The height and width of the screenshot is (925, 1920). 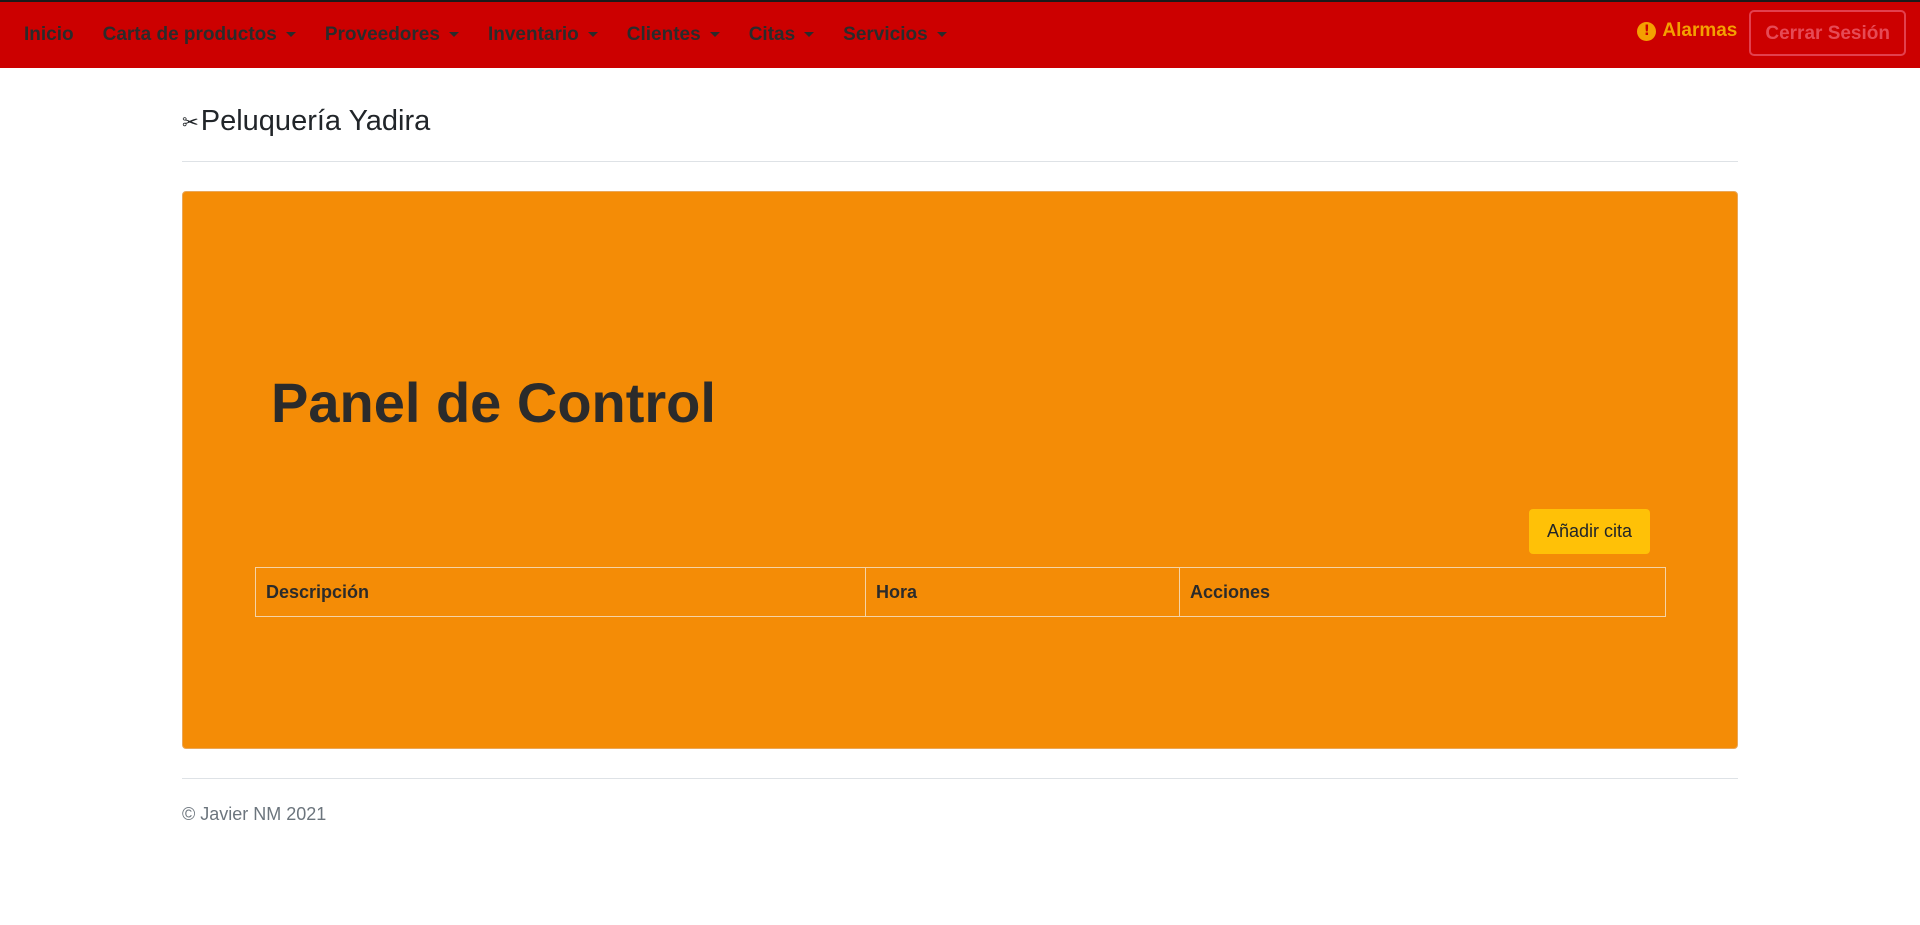 I want to click on scissors-icon: ✂, so click(x=190, y=121).